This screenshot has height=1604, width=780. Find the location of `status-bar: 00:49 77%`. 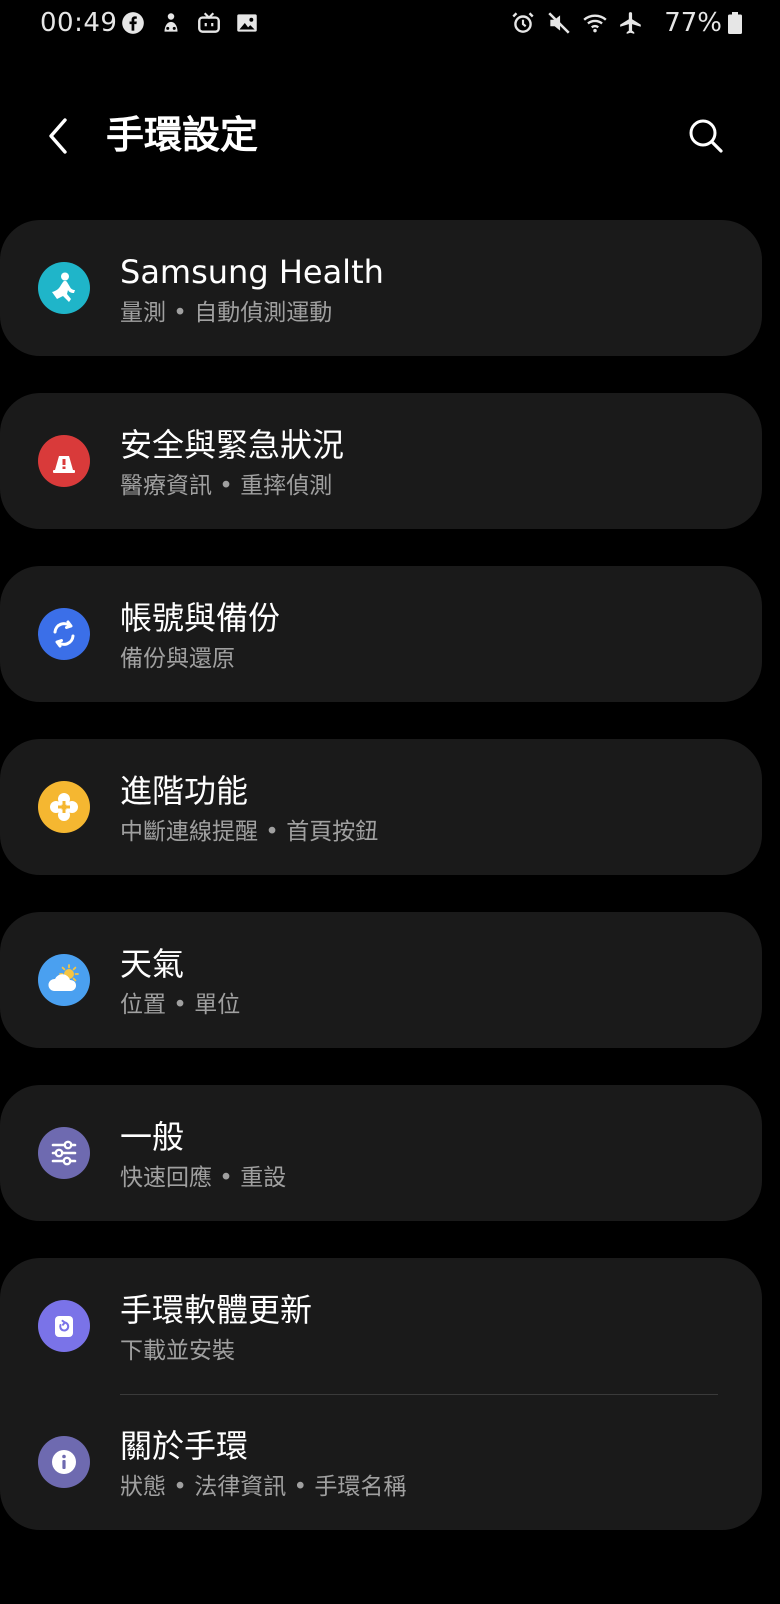

status-bar: 00:49 77% is located at coordinates (390, 25).